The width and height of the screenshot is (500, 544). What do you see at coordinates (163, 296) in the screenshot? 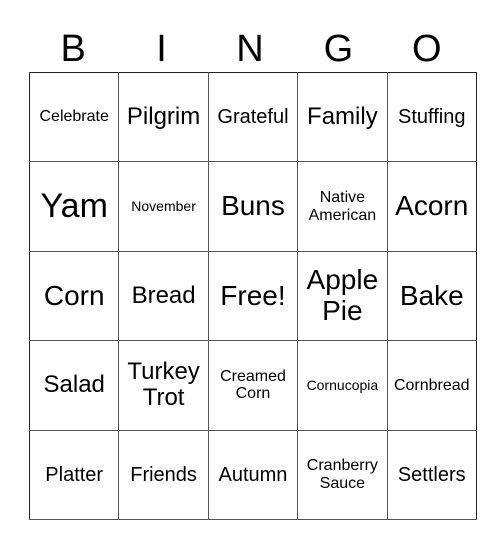
I see `bingo-cell: Bread` at bounding box center [163, 296].